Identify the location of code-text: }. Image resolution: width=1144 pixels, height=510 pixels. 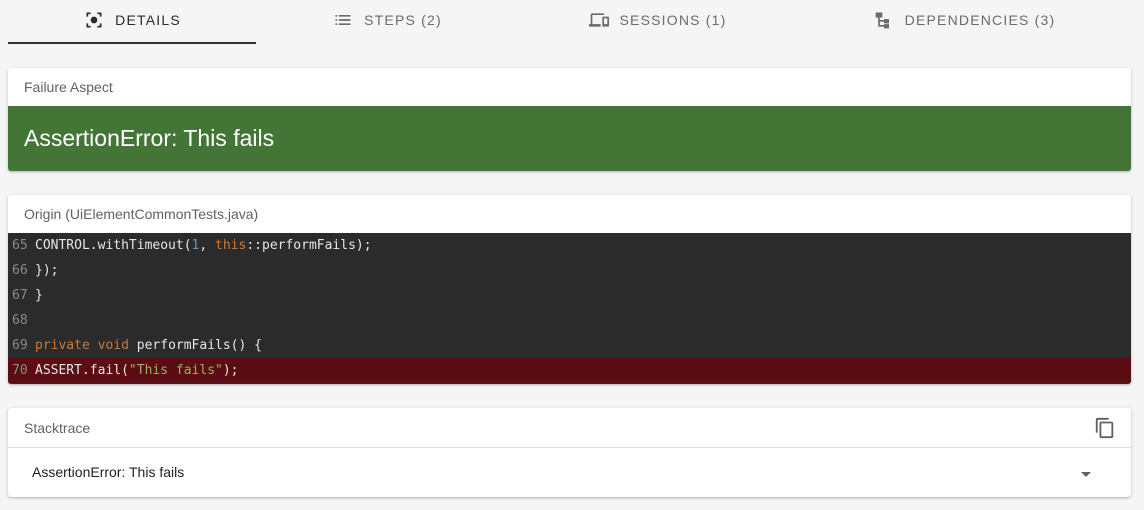
(39, 295).